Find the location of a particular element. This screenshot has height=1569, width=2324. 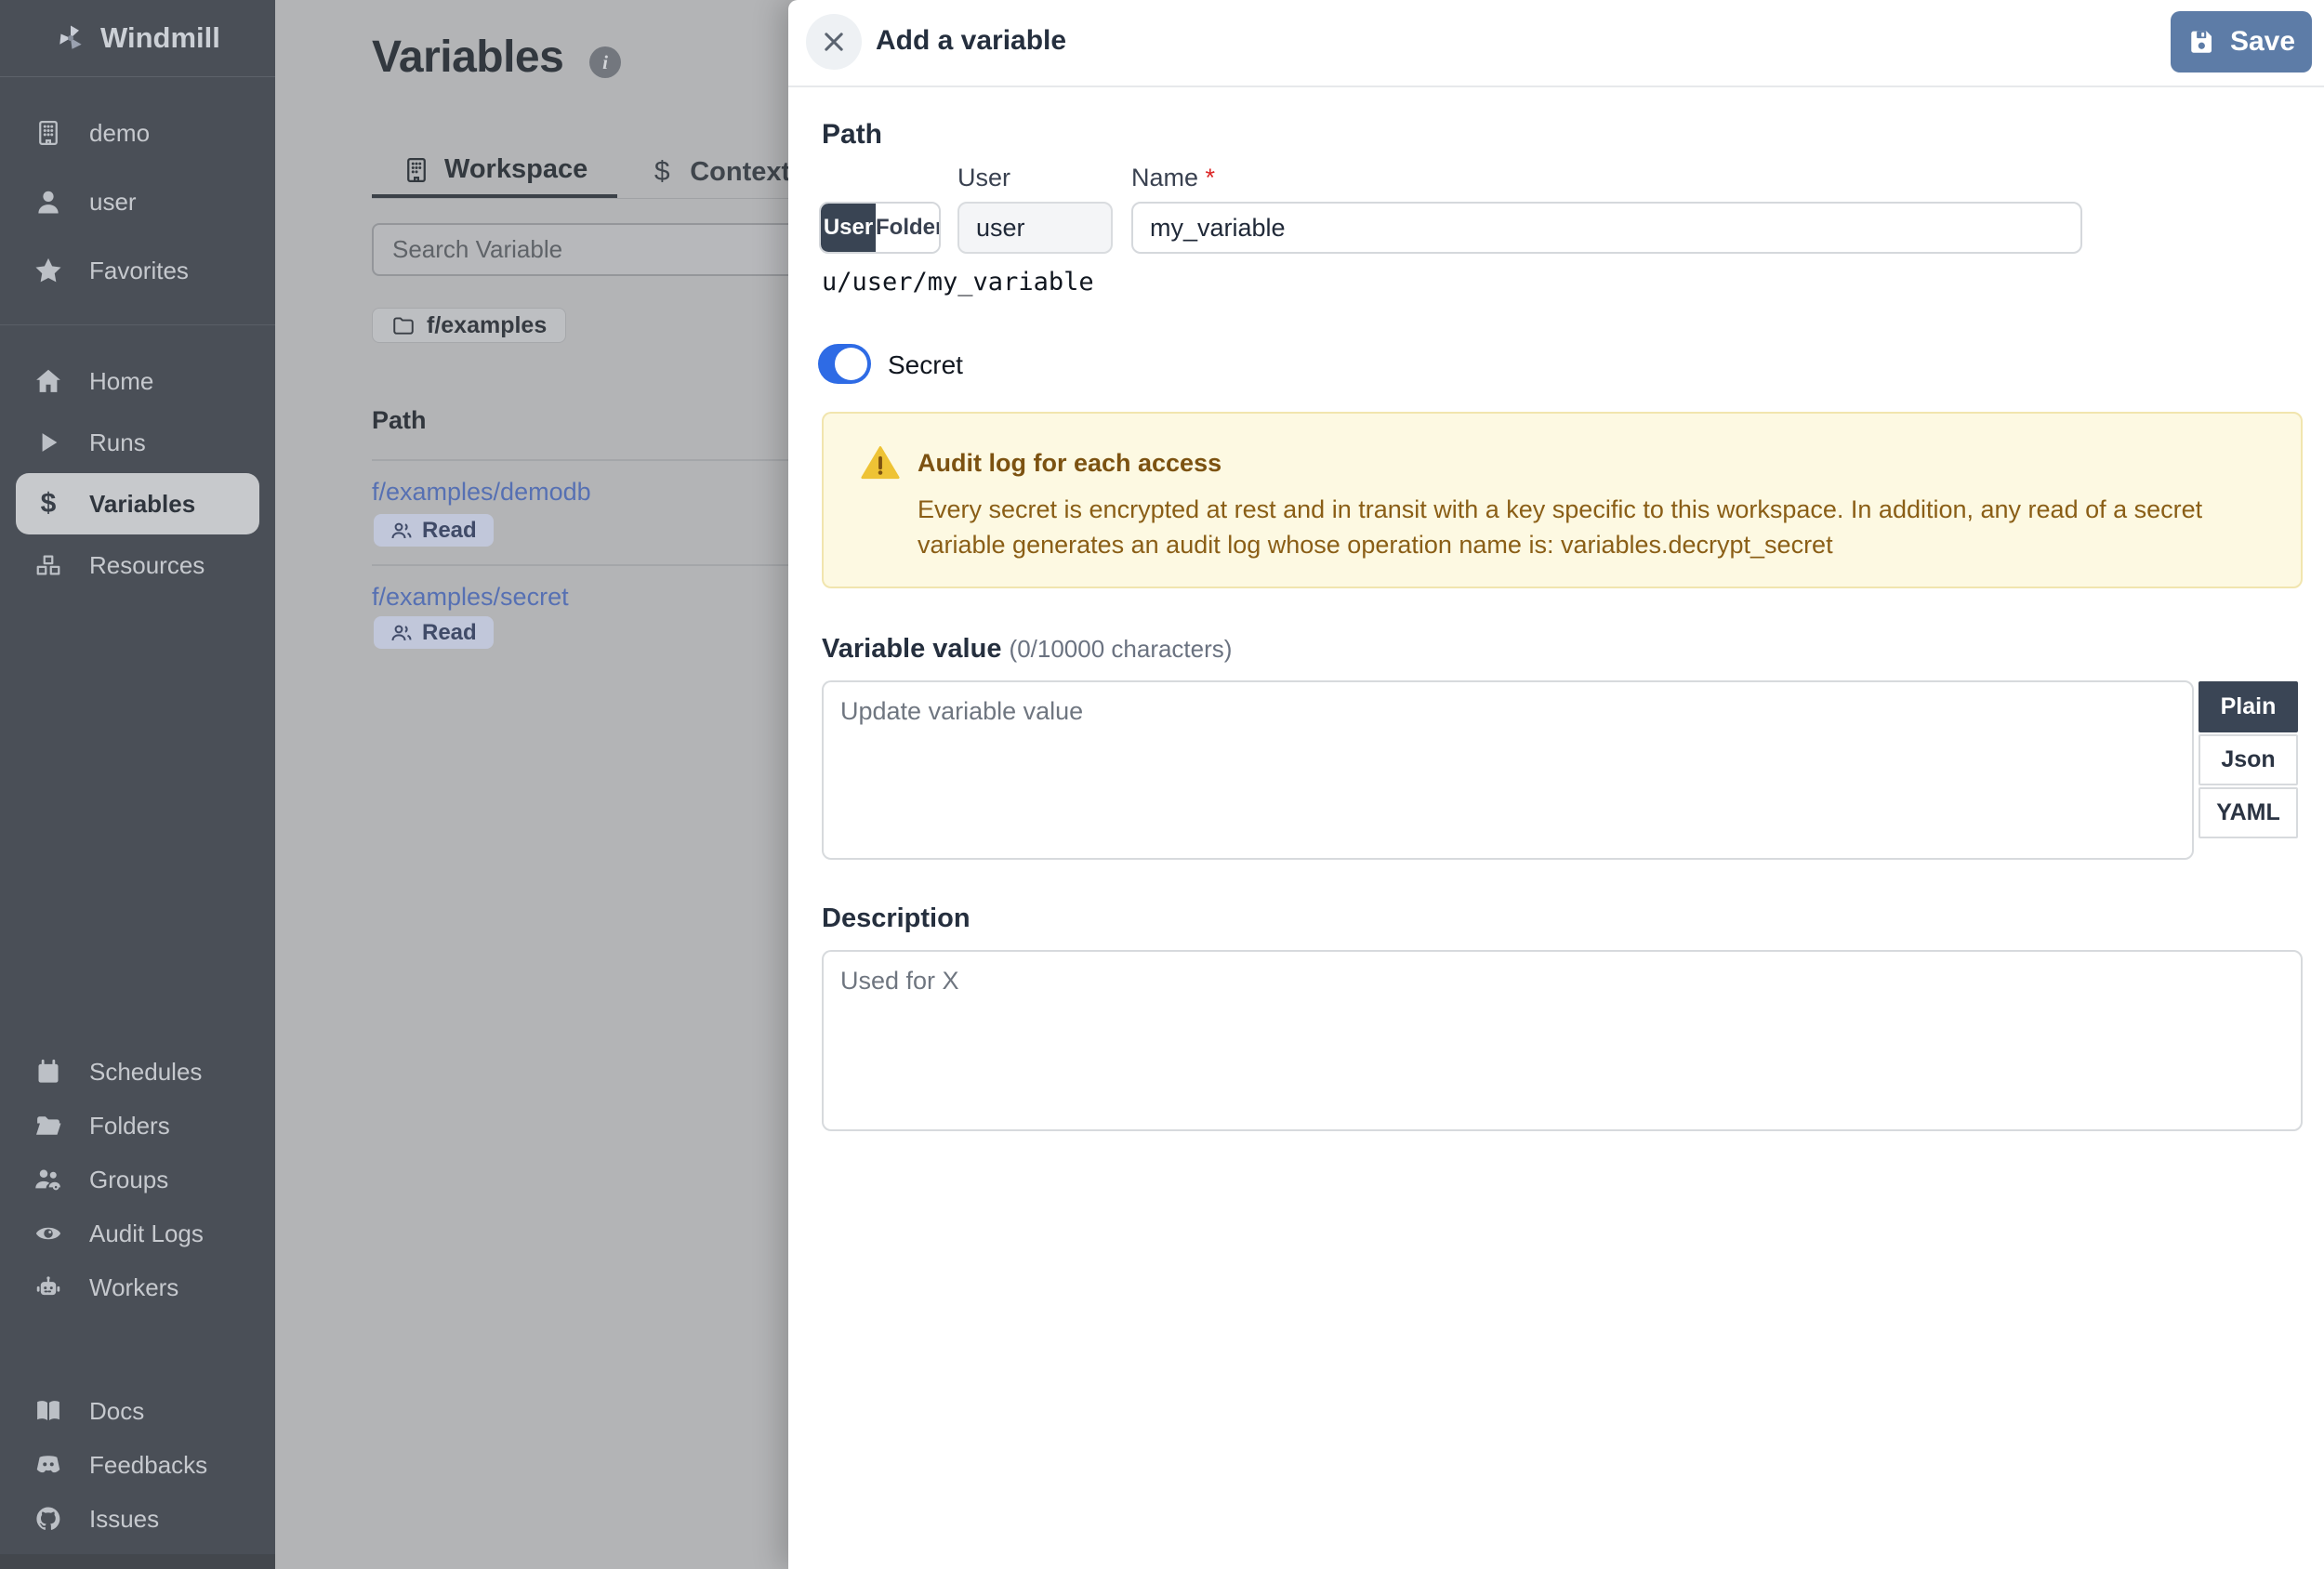

sidebar-item-workspace-demo: demo is located at coordinates (137, 133).